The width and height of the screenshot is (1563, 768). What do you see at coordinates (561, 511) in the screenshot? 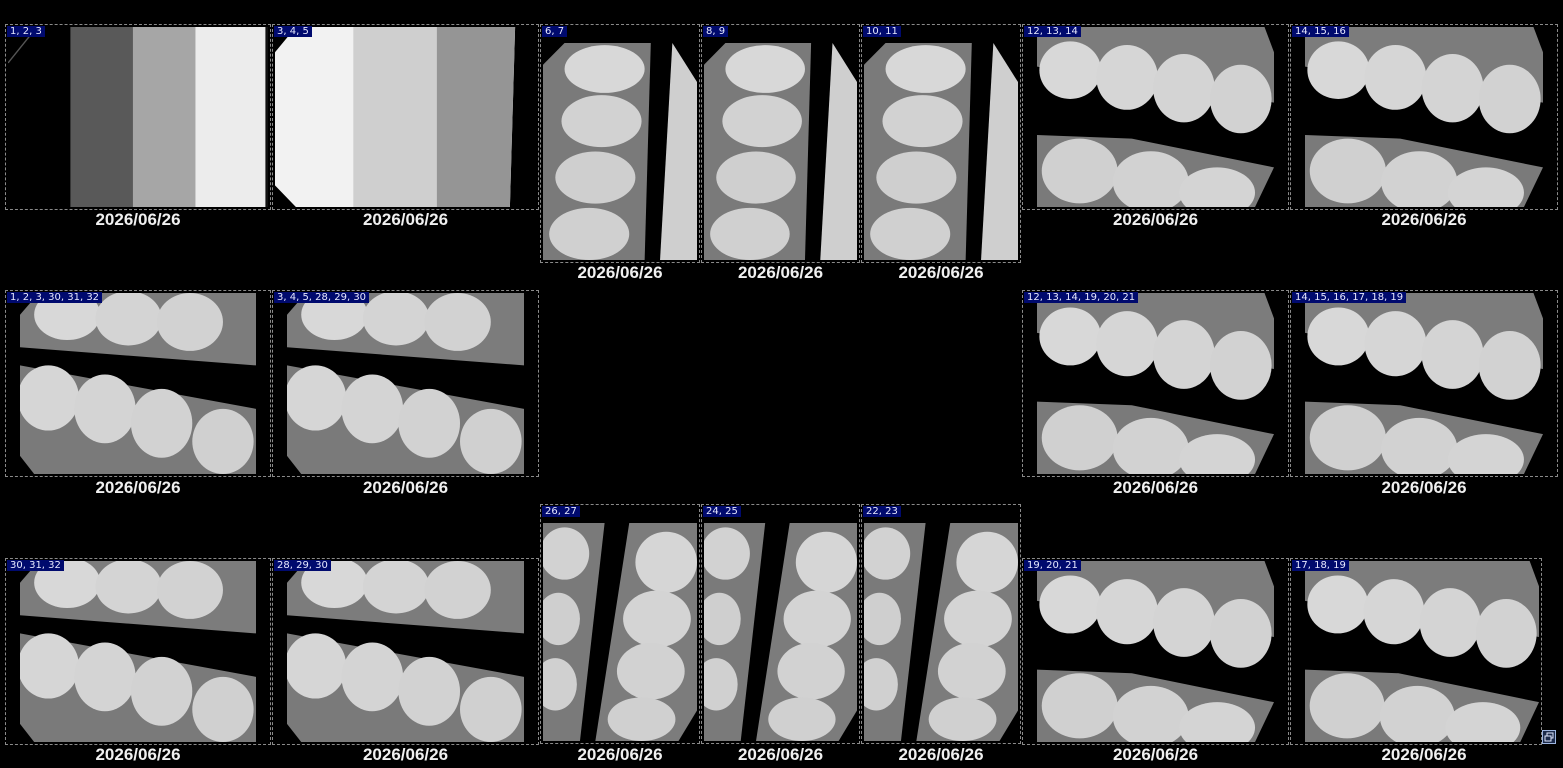
I see `tooth-number-label: 26, 27` at bounding box center [561, 511].